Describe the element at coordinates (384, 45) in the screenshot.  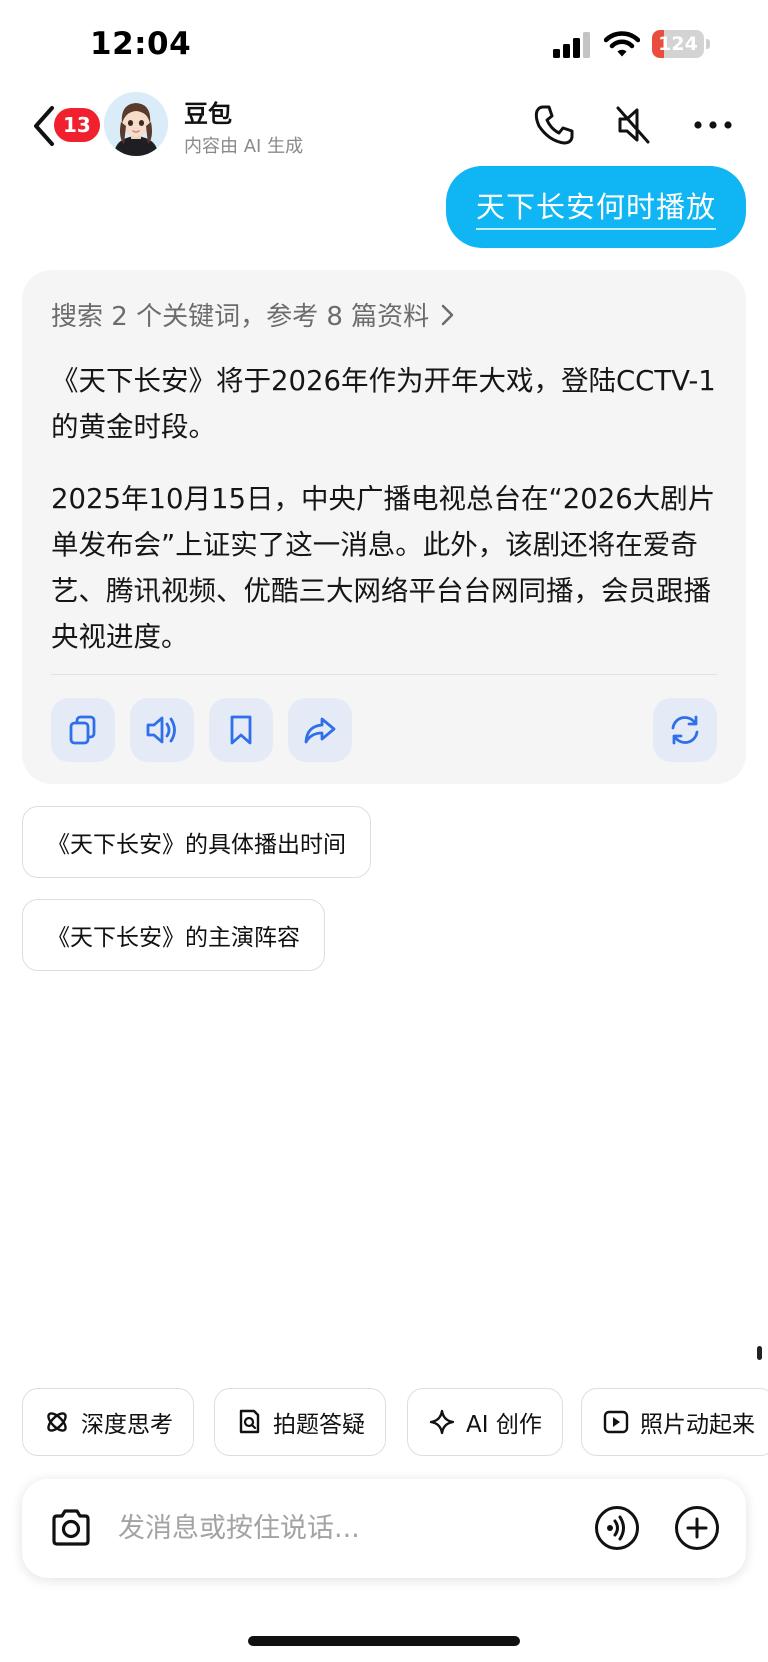
I see `status-bar: 12:04 124` at that location.